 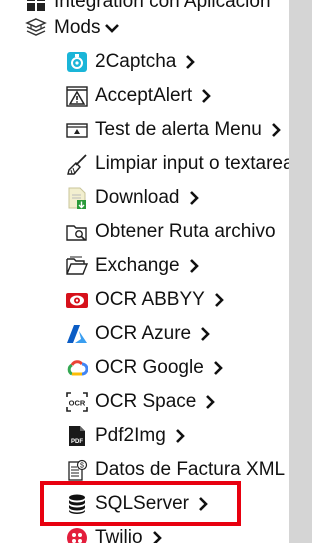 I want to click on tree-item-acceptalert: AcceptAlert, so click(x=140, y=96).